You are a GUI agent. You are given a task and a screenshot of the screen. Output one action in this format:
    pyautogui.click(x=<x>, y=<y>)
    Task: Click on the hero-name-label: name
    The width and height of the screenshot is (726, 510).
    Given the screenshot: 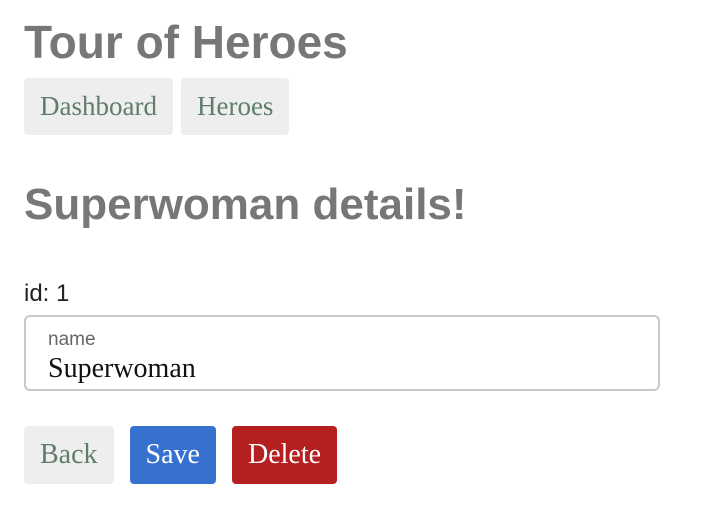 What is the action you would take?
    pyautogui.click(x=72, y=339)
    